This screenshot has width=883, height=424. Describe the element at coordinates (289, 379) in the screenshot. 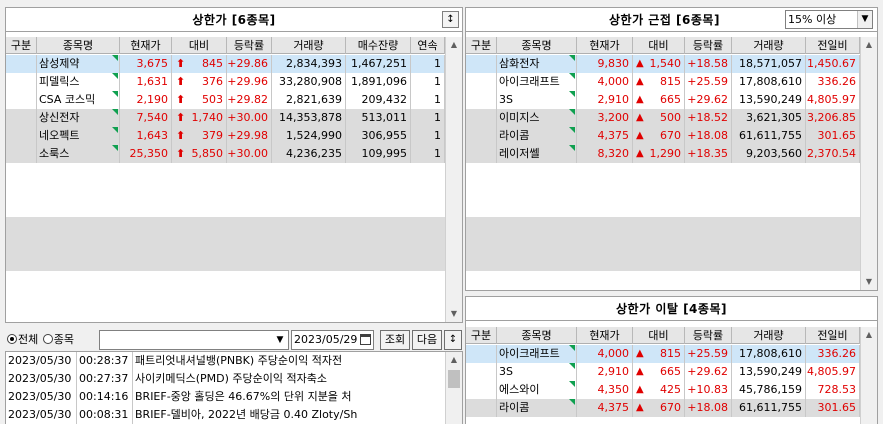

I see `news-headline: 사이키메딕스(PMD) 주당순이익 적자축소` at that location.